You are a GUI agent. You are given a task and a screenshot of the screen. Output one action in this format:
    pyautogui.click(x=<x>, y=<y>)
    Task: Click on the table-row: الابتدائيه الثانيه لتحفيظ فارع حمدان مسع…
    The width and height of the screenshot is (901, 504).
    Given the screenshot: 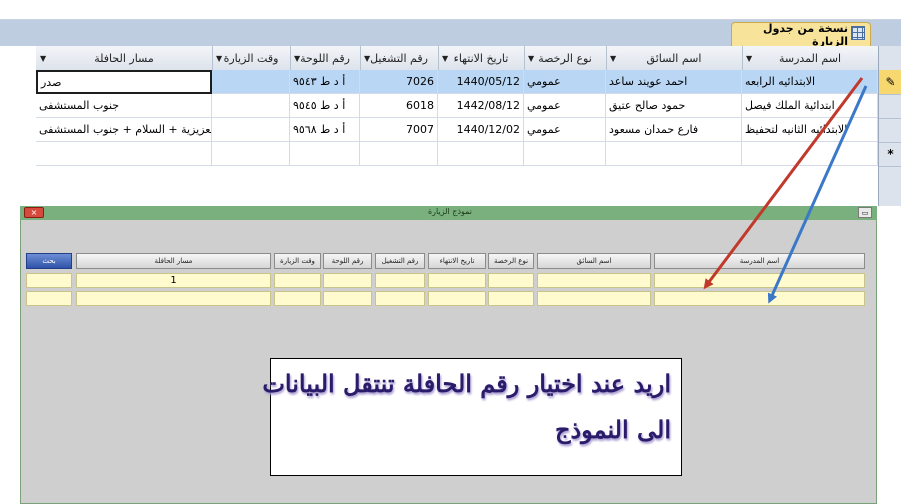 What is the action you would take?
    pyautogui.click(x=439, y=130)
    